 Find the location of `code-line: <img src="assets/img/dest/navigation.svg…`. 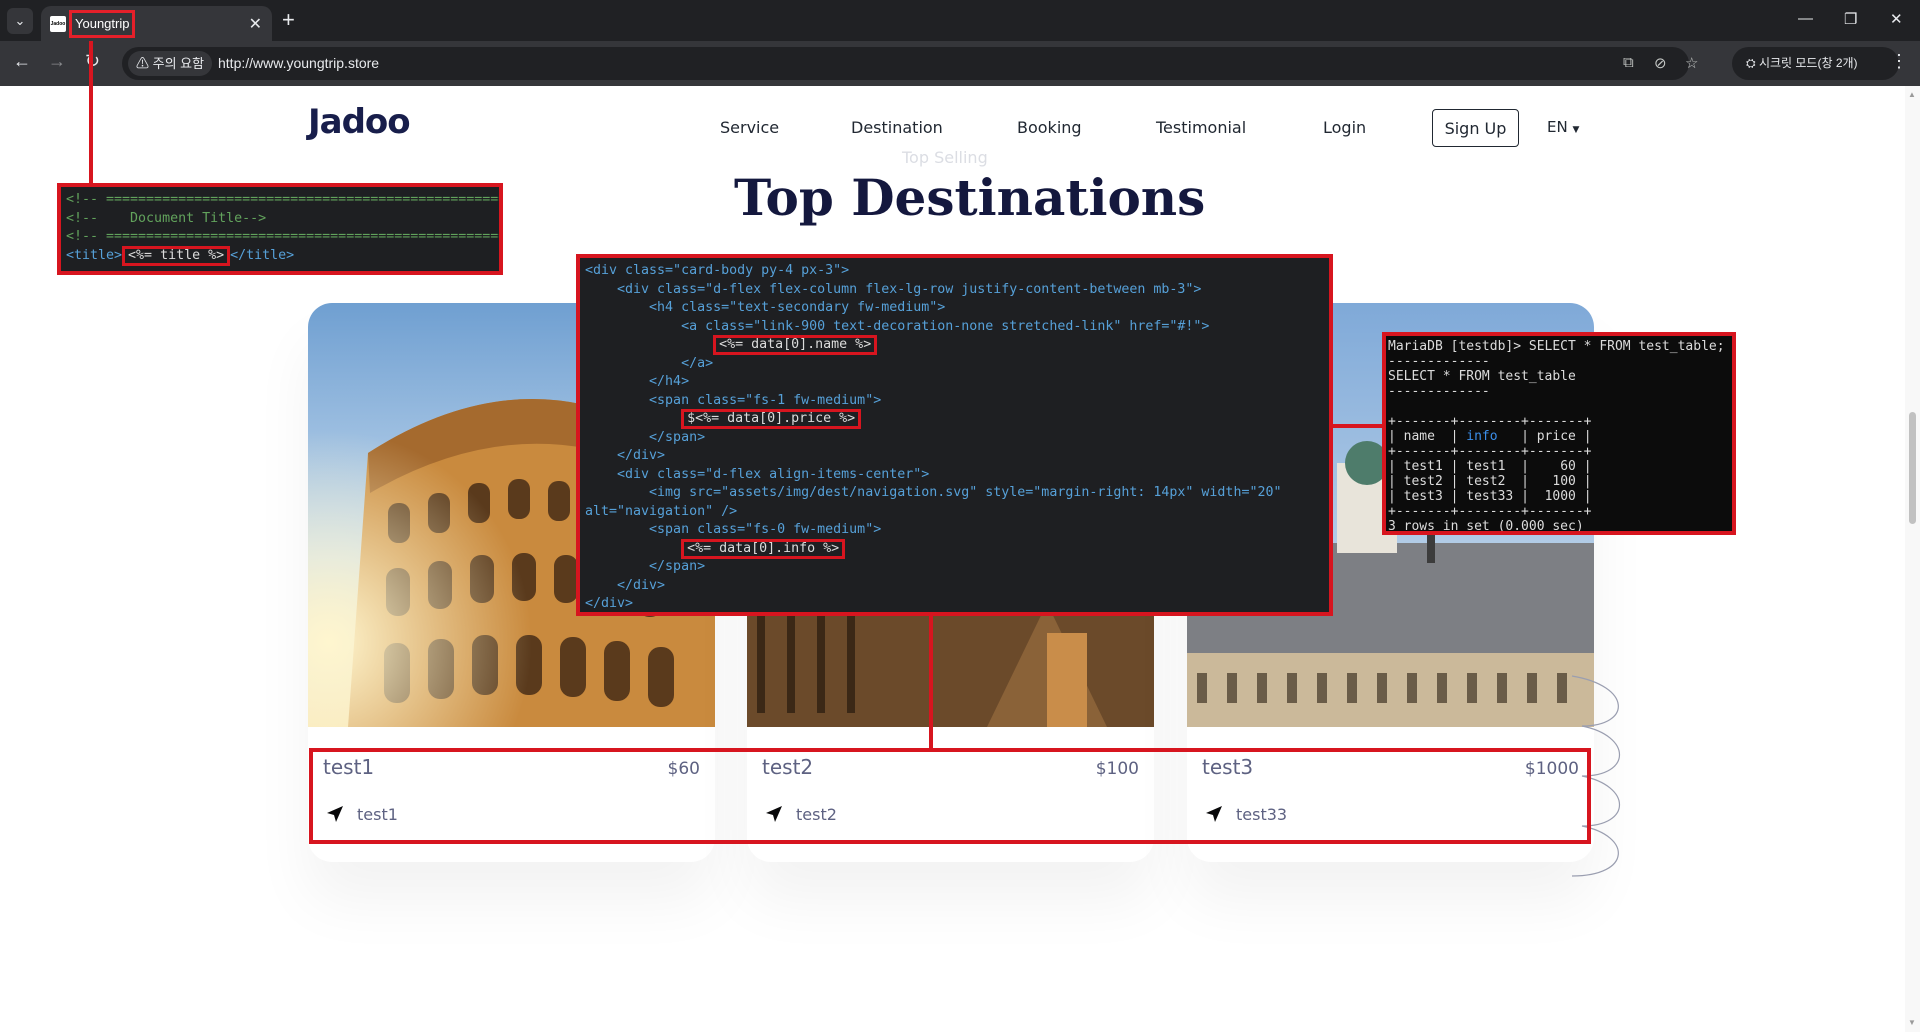

code-line: <img src="assets/img/dest/navigation.svg… is located at coordinates (933, 492).